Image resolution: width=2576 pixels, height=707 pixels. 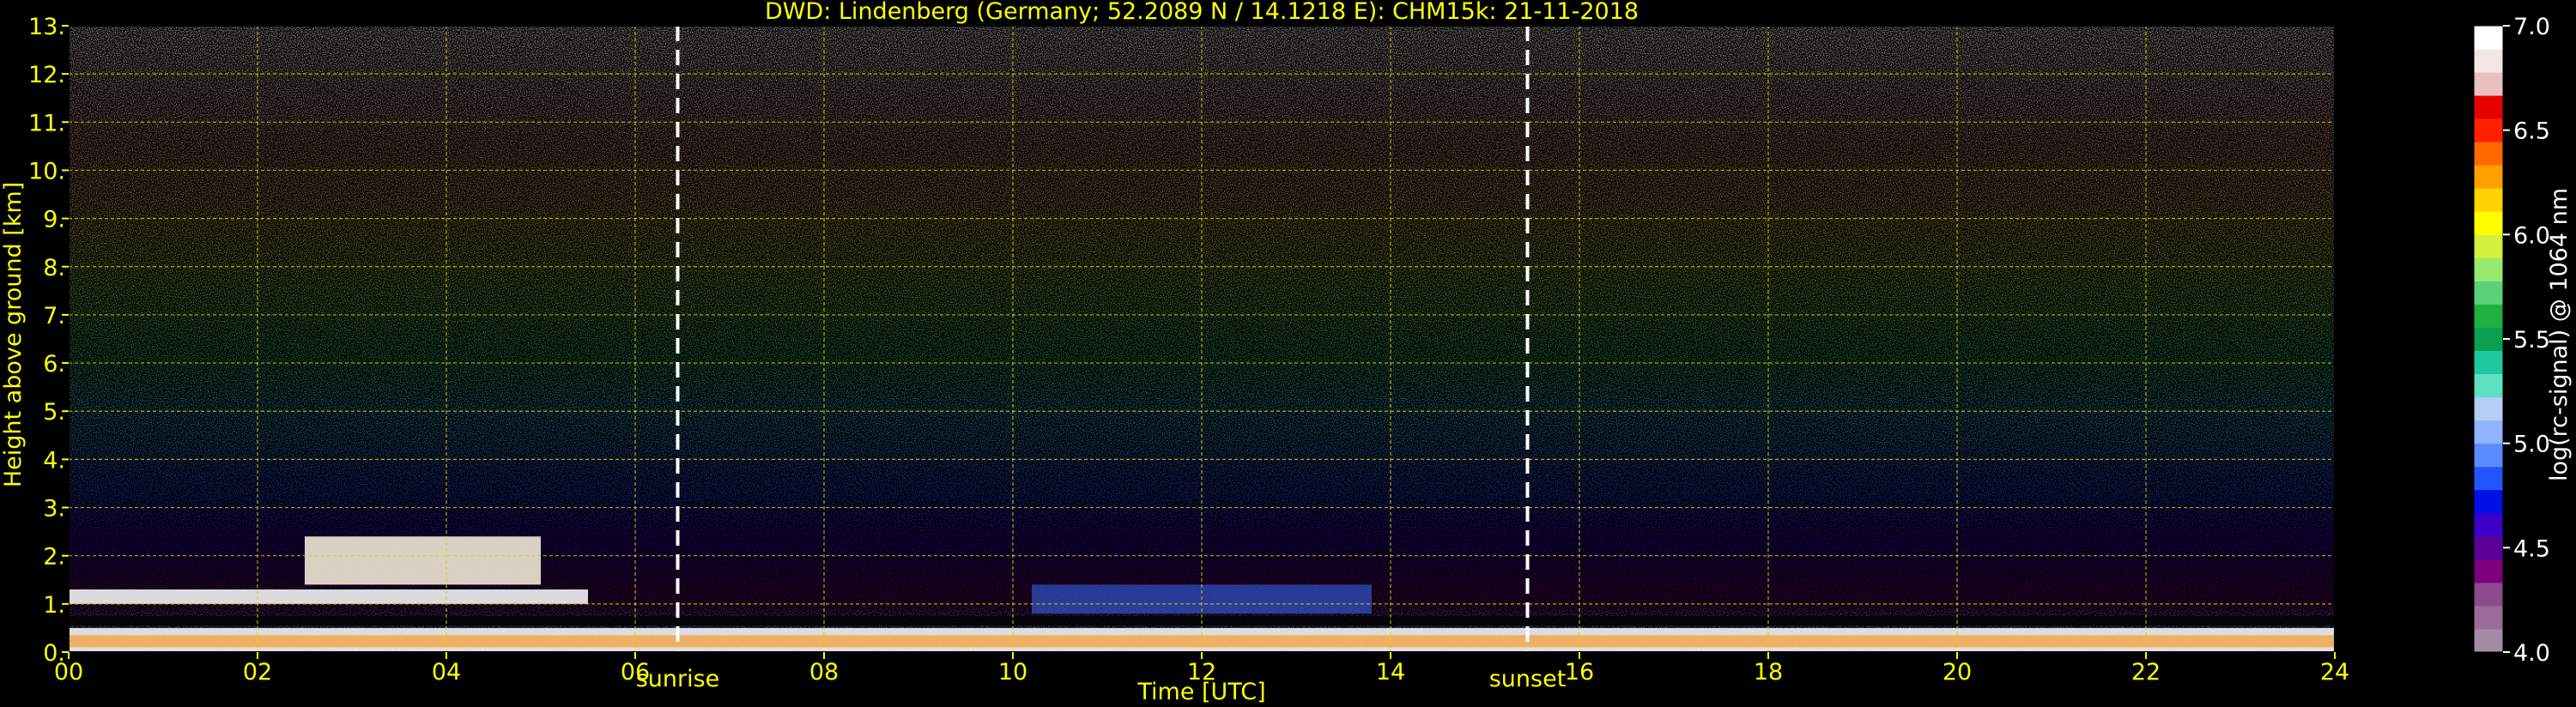 What do you see at coordinates (1768, 672) in the screenshot?
I see `x-tick-label: 18` at bounding box center [1768, 672].